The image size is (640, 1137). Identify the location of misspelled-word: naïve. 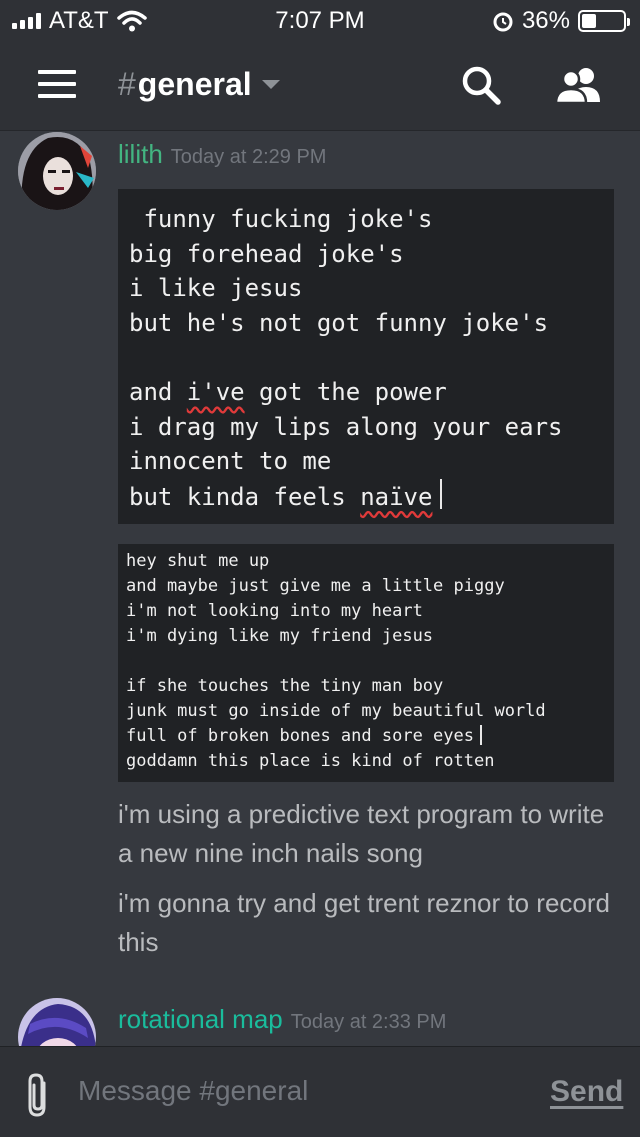
(396, 496).